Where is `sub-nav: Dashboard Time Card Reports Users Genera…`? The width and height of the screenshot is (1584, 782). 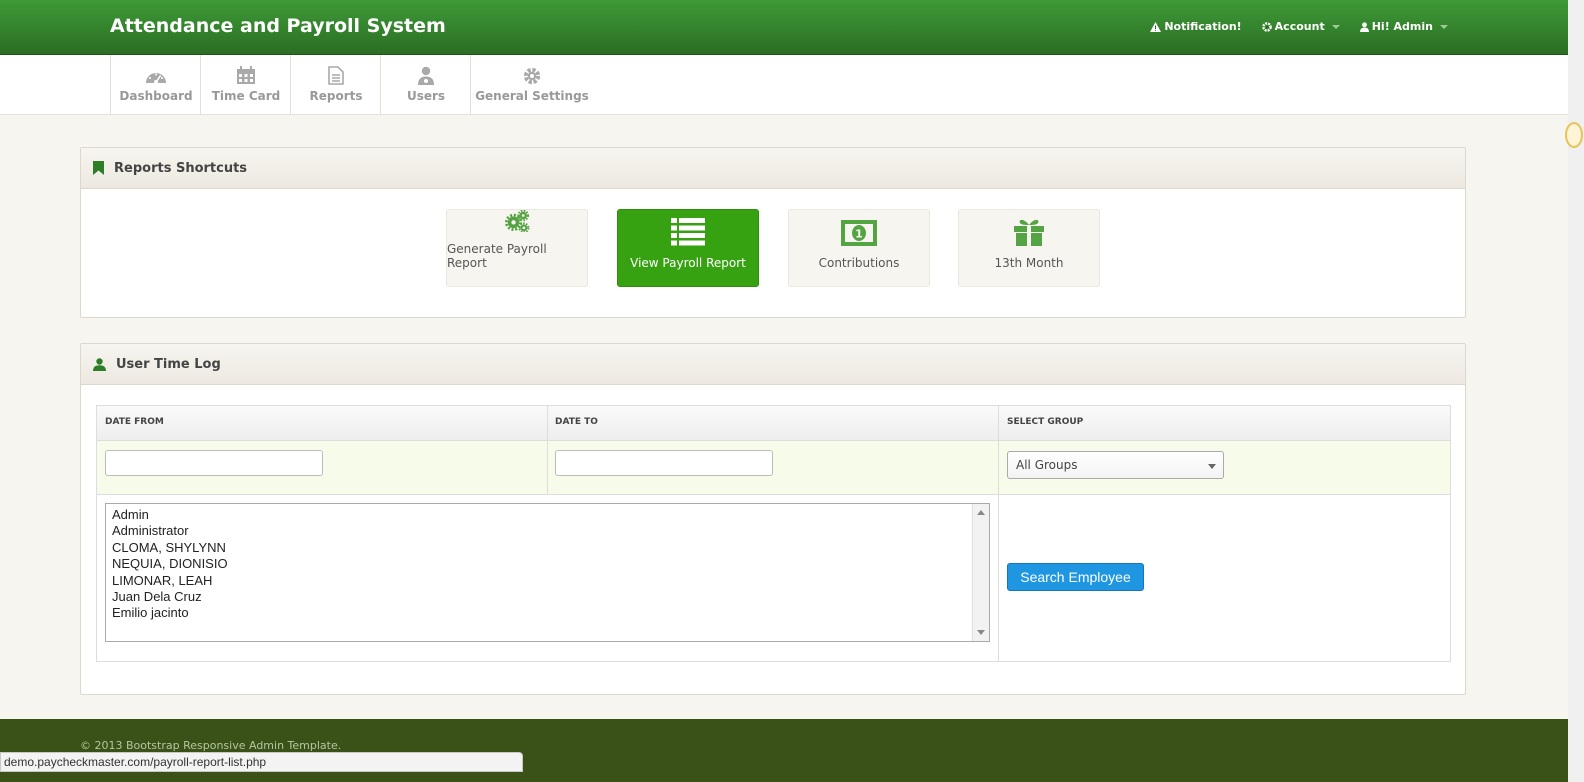
sub-nav: Dashboard Time Card Reports Users Genera… is located at coordinates (784, 85).